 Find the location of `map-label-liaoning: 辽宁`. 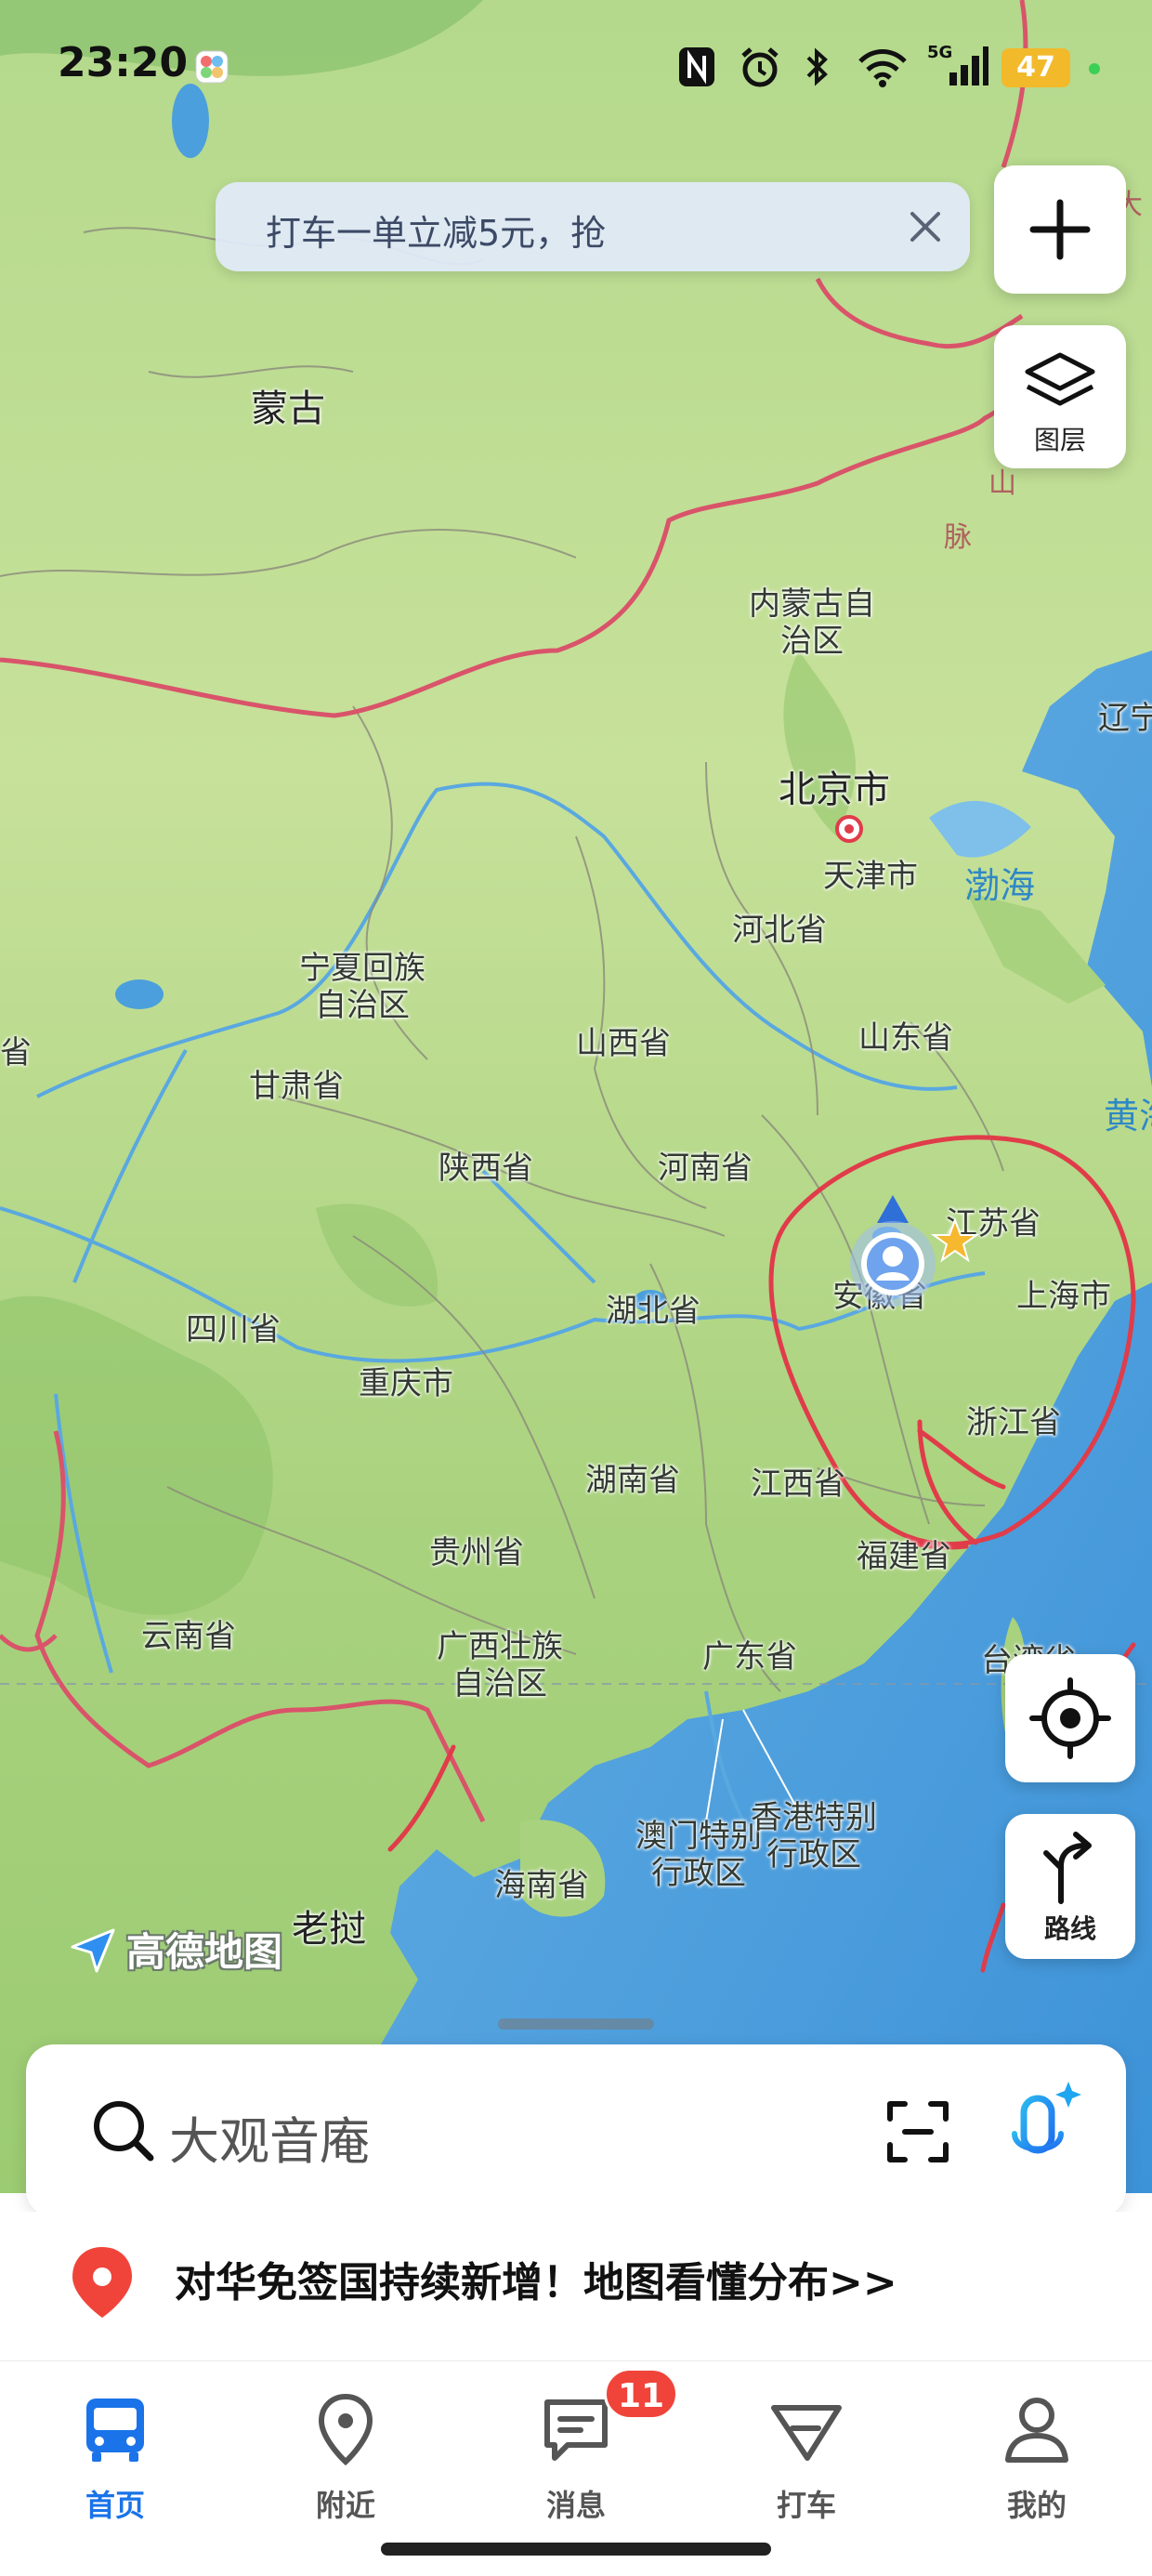

map-label-liaoning: 辽宁 is located at coordinates (1125, 718).